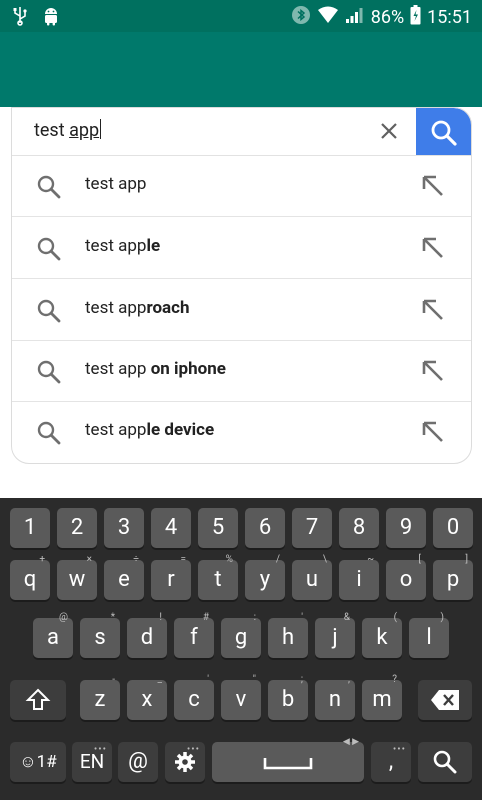  Describe the element at coordinates (241, 248) in the screenshot. I see `suggestion-row: test apple` at that location.